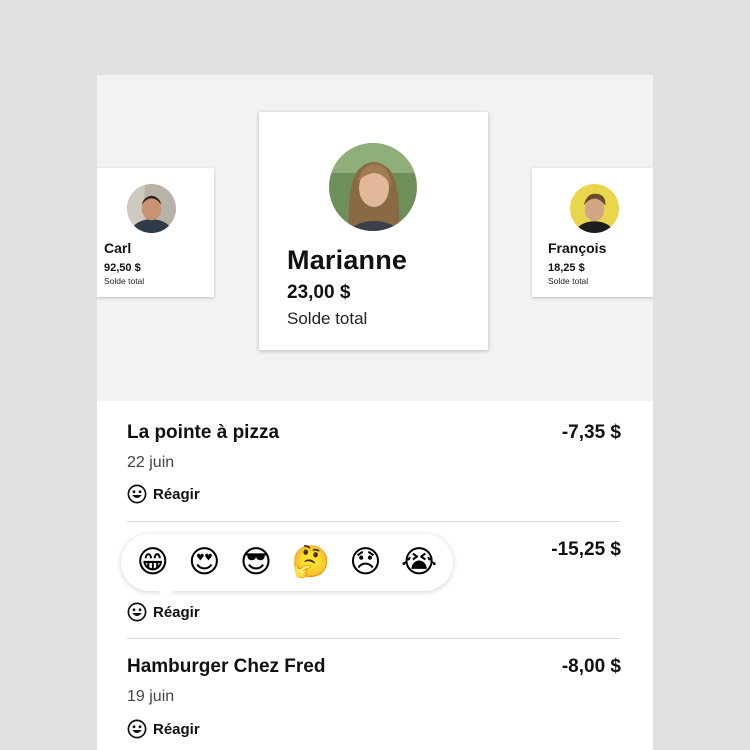 The image size is (750, 750). Describe the element at coordinates (374, 470) in the screenshot. I see `transaction-item: La pointe à pizza -7,35 $ 22 juin Réagir` at that location.